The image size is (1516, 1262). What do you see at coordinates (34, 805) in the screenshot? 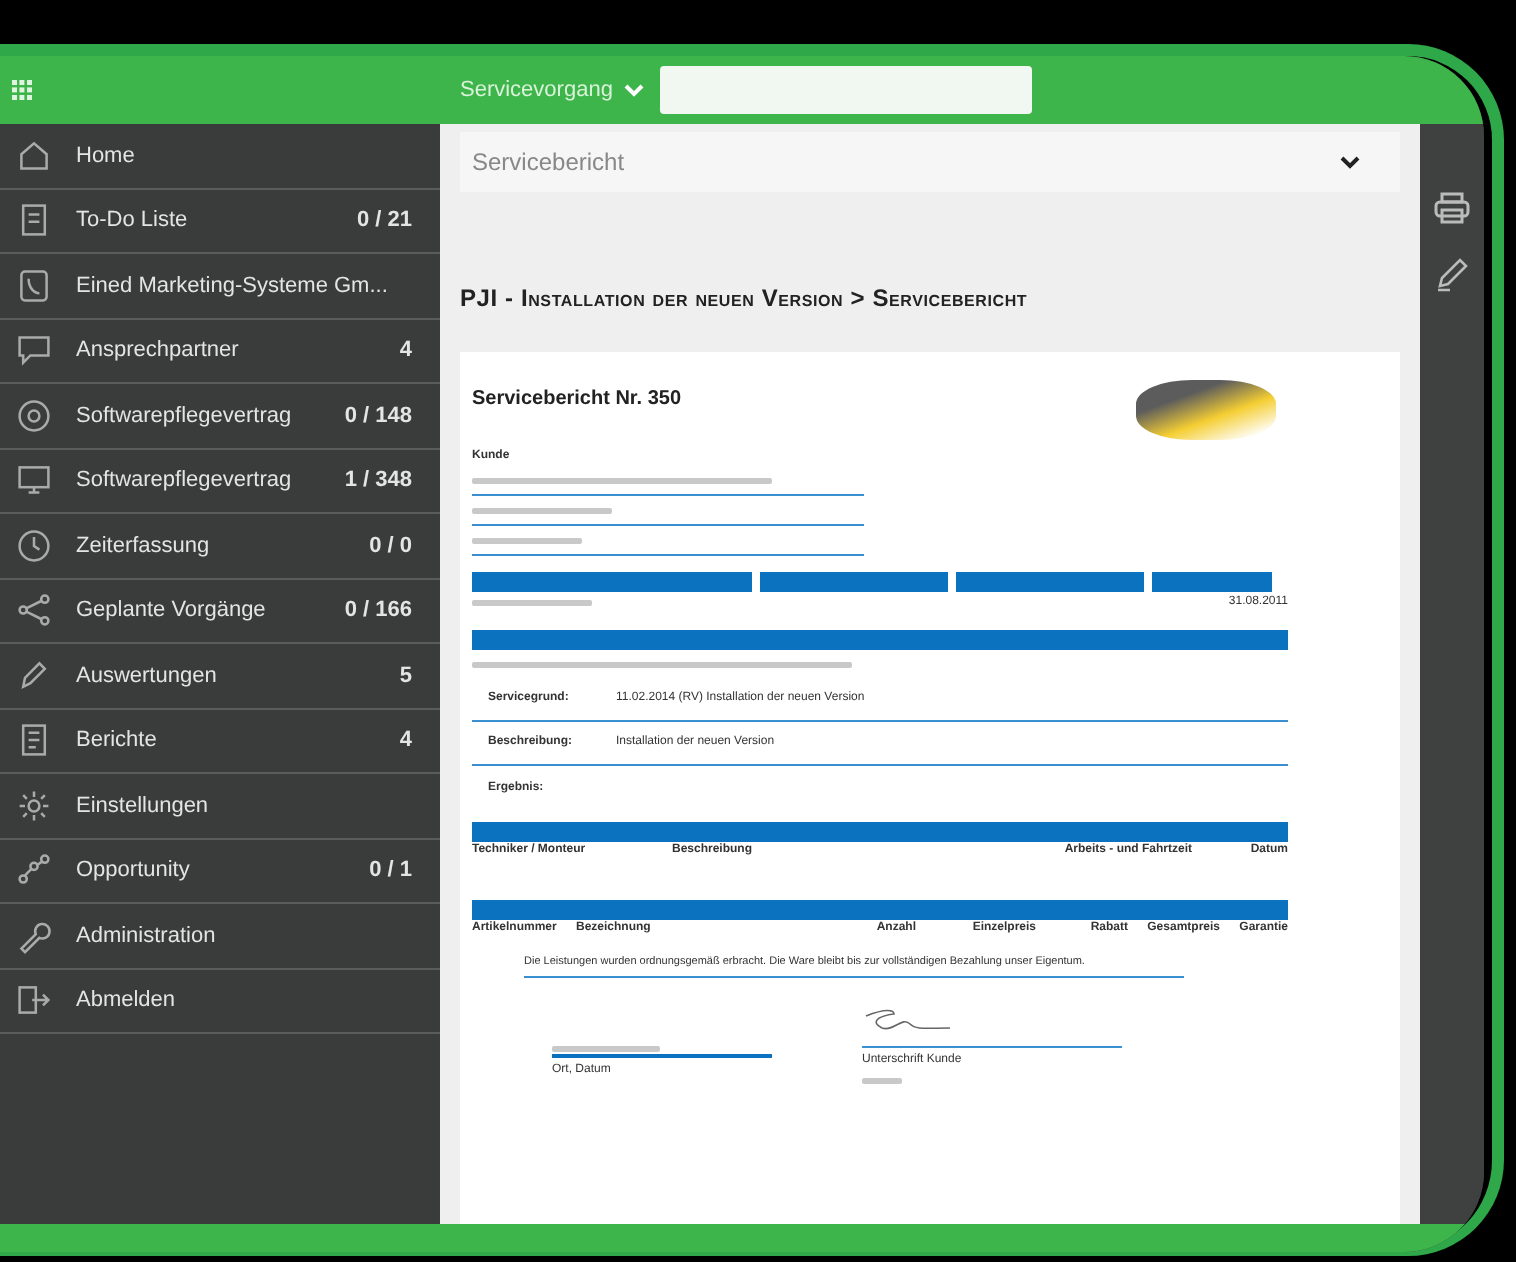
I see `gear-icon` at bounding box center [34, 805].